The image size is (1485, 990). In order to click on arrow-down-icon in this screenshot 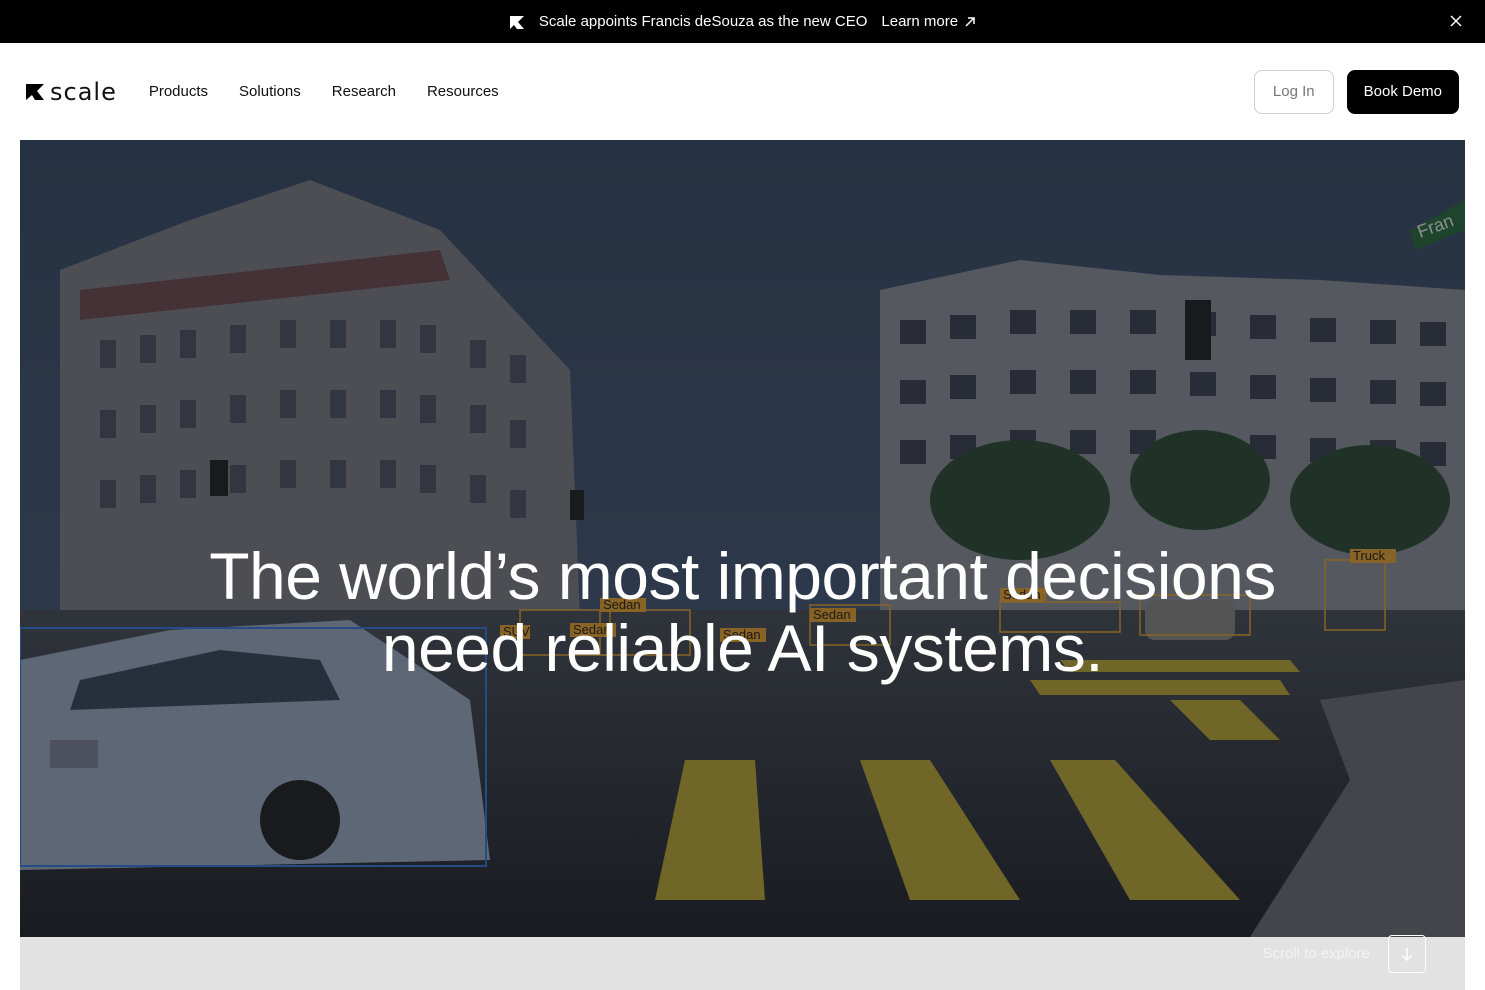, I will do `click(1407, 954)`.